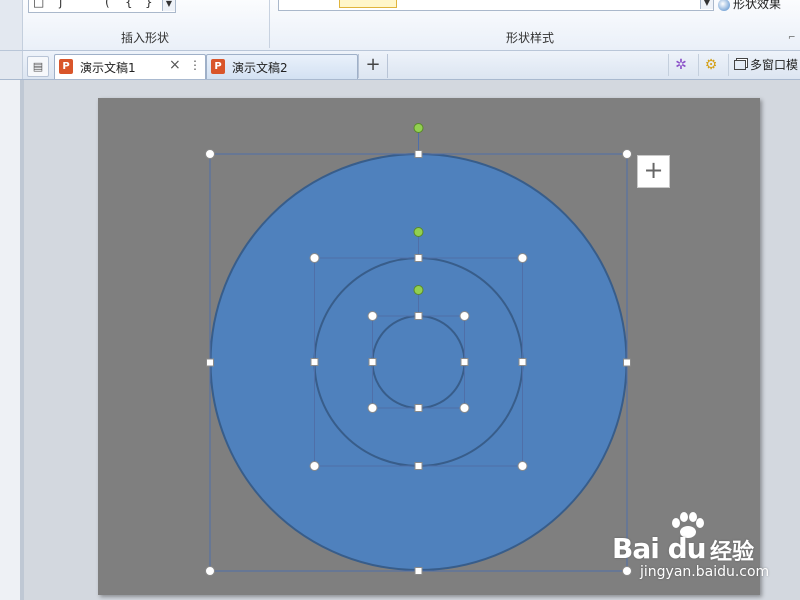 This screenshot has width=800, height=600. Describe the element at coordinates (732, 552) in the screenshot. I see `watermark-brand: 经验` at that location.